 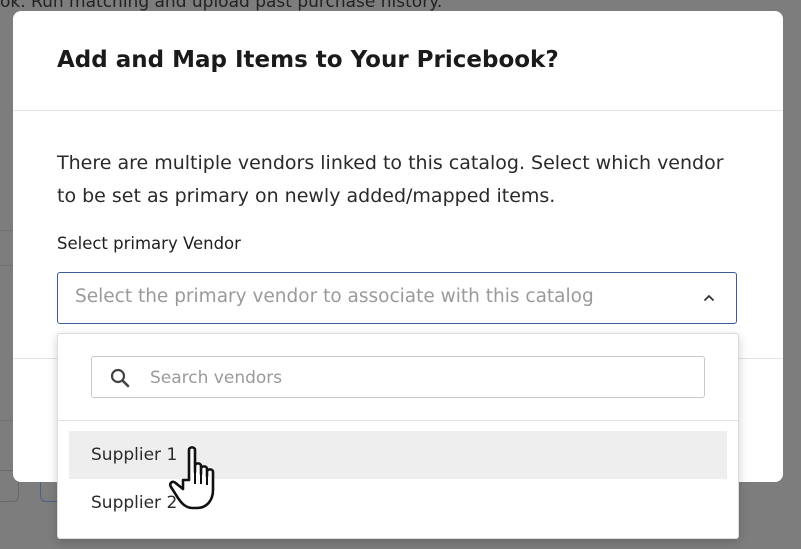 What do you see at coordinates (192, 478) in the screenshot?
I see `hand-pointer-cursor-icon` at bounding box center [192, 478].